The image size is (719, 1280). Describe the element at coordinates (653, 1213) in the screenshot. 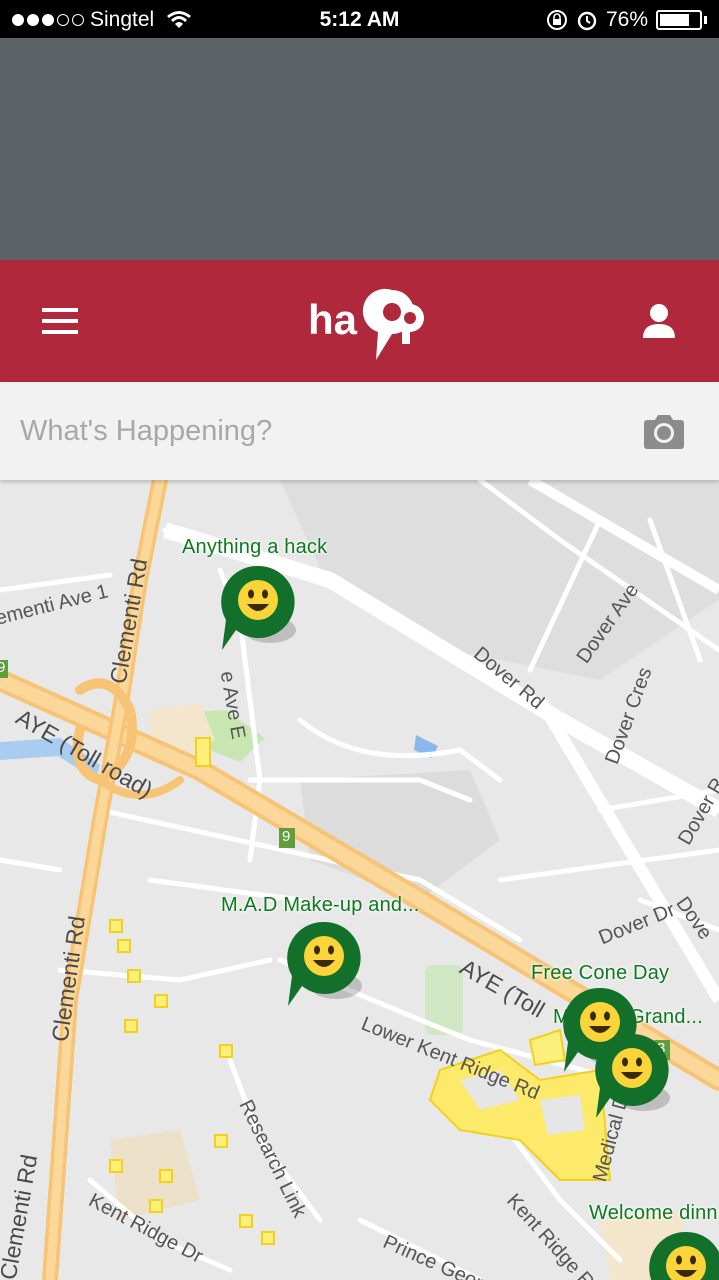

I see `event-label: Welcome dinn` at that location.